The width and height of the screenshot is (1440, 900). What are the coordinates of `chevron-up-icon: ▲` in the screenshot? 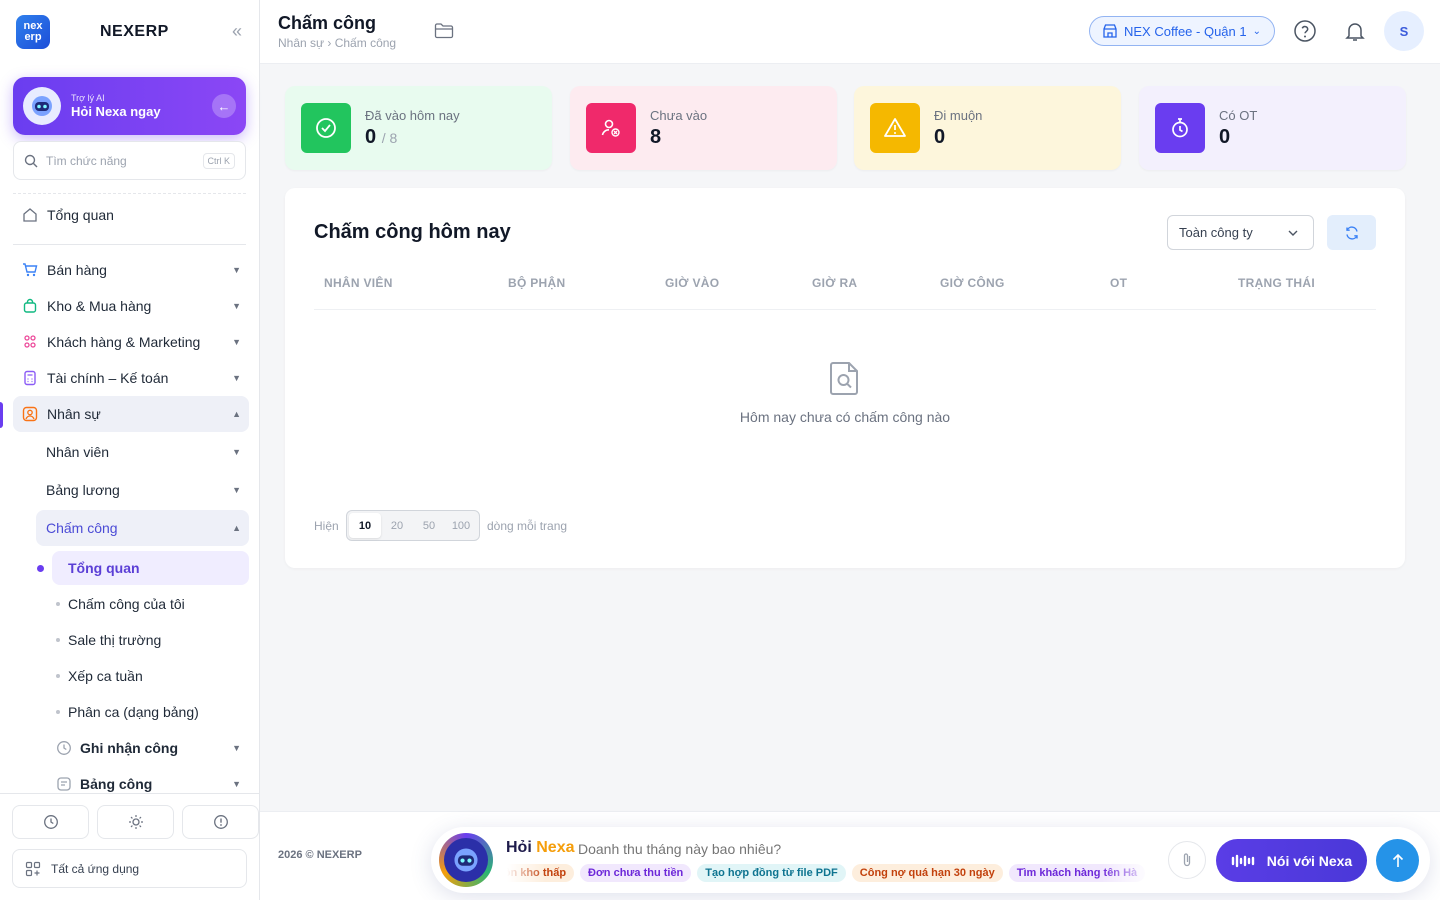 It's located at (236, 414).